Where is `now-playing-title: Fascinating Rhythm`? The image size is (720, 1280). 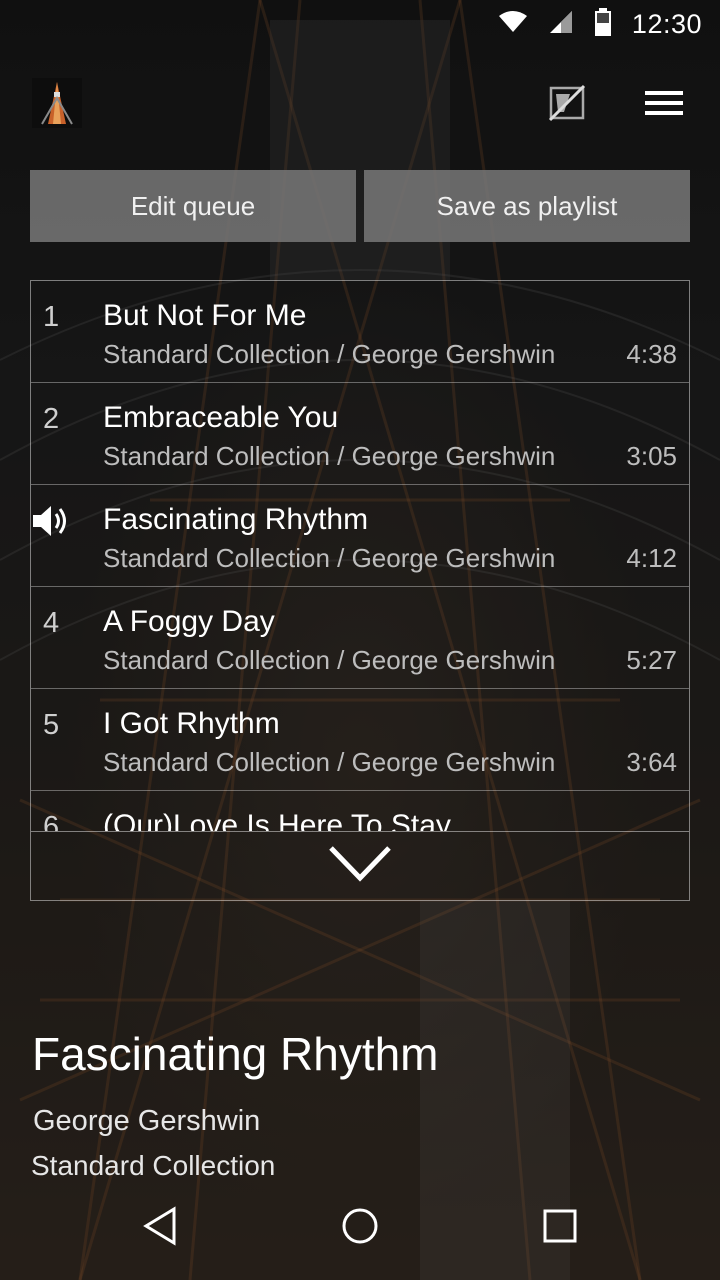
now-playing-title: Fascinating Rhythm is located at coordinates (235, 1054).